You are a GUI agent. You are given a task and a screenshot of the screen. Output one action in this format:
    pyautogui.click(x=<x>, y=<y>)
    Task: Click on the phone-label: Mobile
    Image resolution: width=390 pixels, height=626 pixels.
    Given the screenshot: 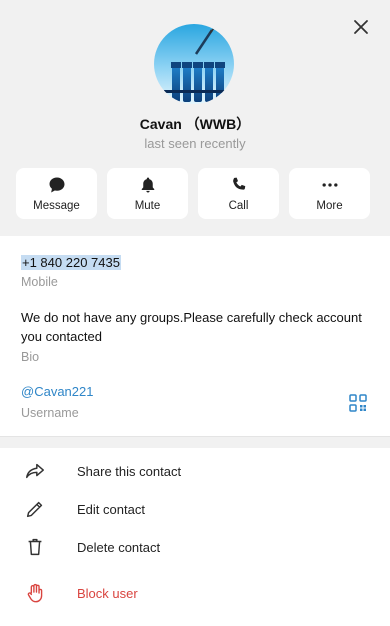 What is the action you would take?
    pyautogui.click(x=39, y=282)
    